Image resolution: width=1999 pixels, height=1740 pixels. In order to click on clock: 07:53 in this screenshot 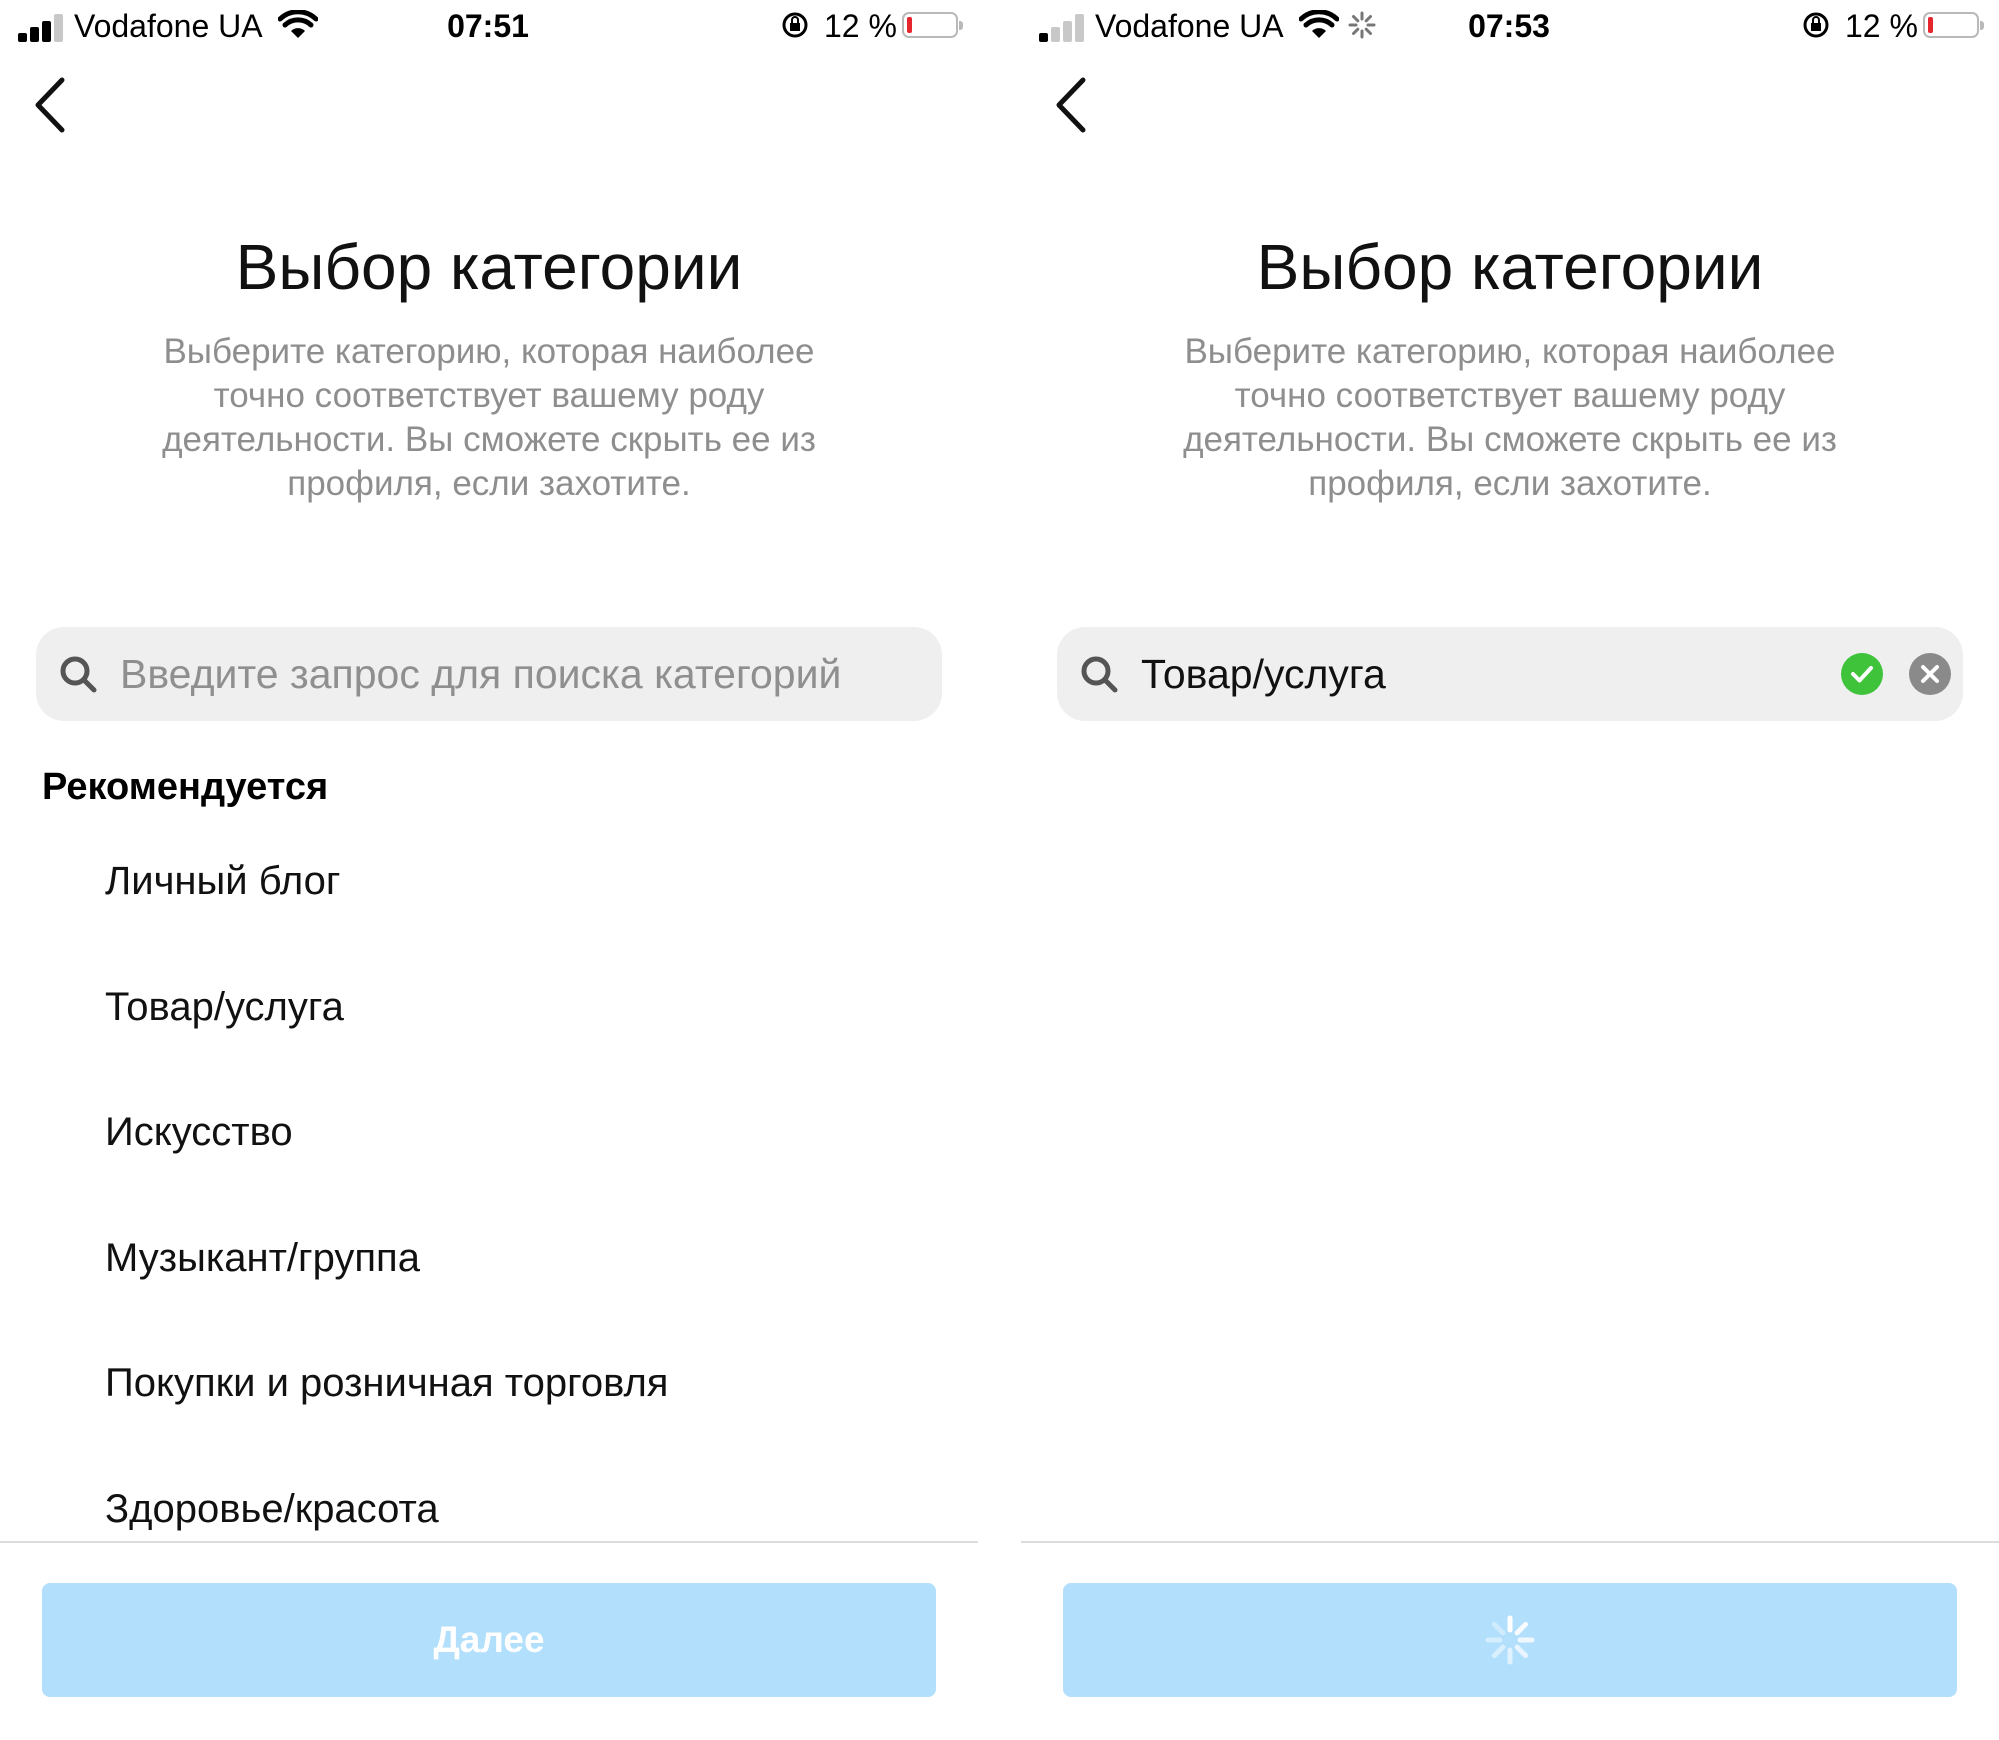, I will do `click(1509, 26)`.